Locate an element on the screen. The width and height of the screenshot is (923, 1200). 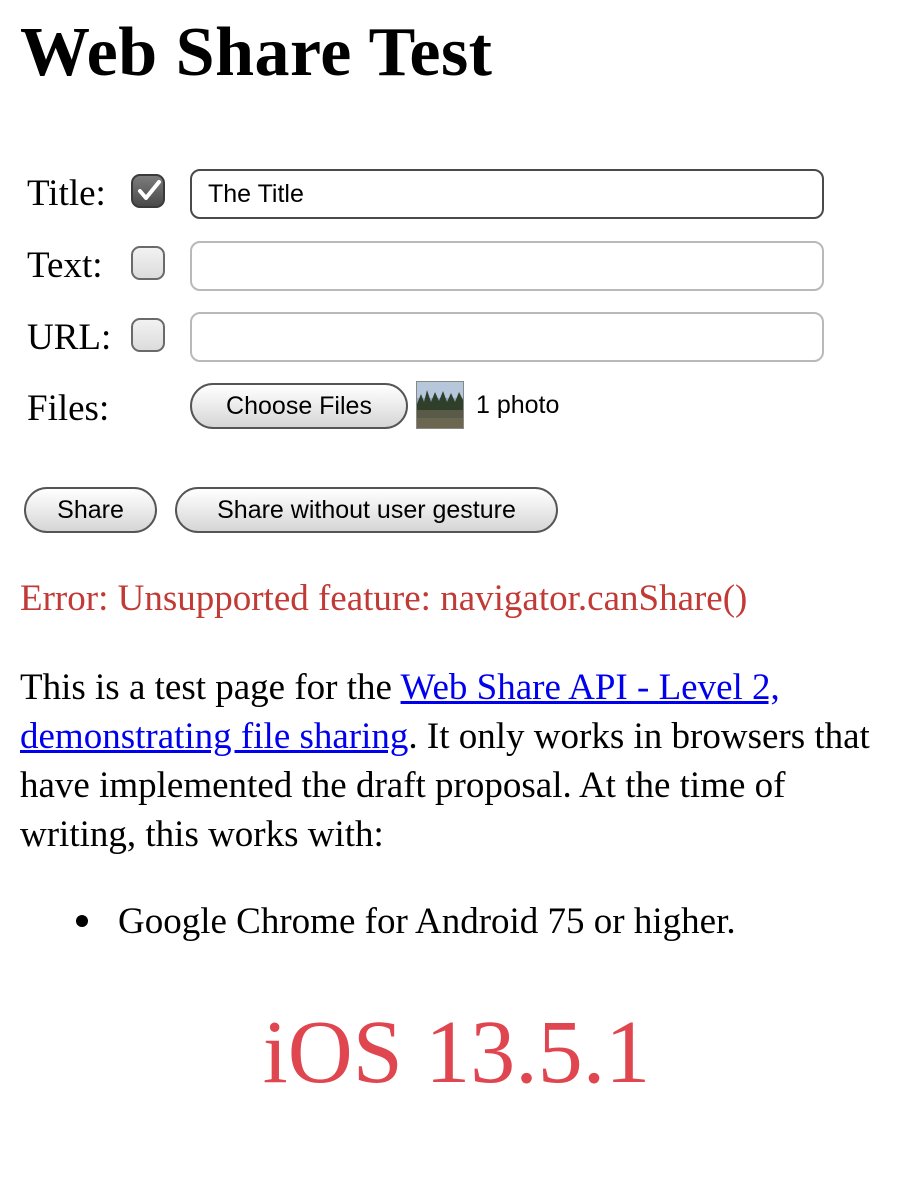
files-label: Files: is located at coordinates (68, 408).